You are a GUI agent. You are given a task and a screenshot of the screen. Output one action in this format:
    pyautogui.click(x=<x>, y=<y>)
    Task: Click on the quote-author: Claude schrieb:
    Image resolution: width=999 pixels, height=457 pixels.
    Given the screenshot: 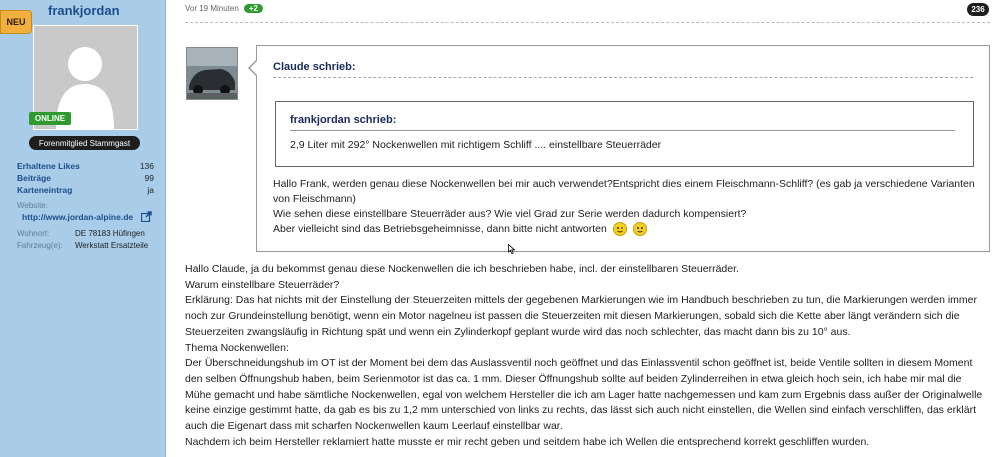 What is the action you would take?
    pyautogui.click(x=314, y=67)
    